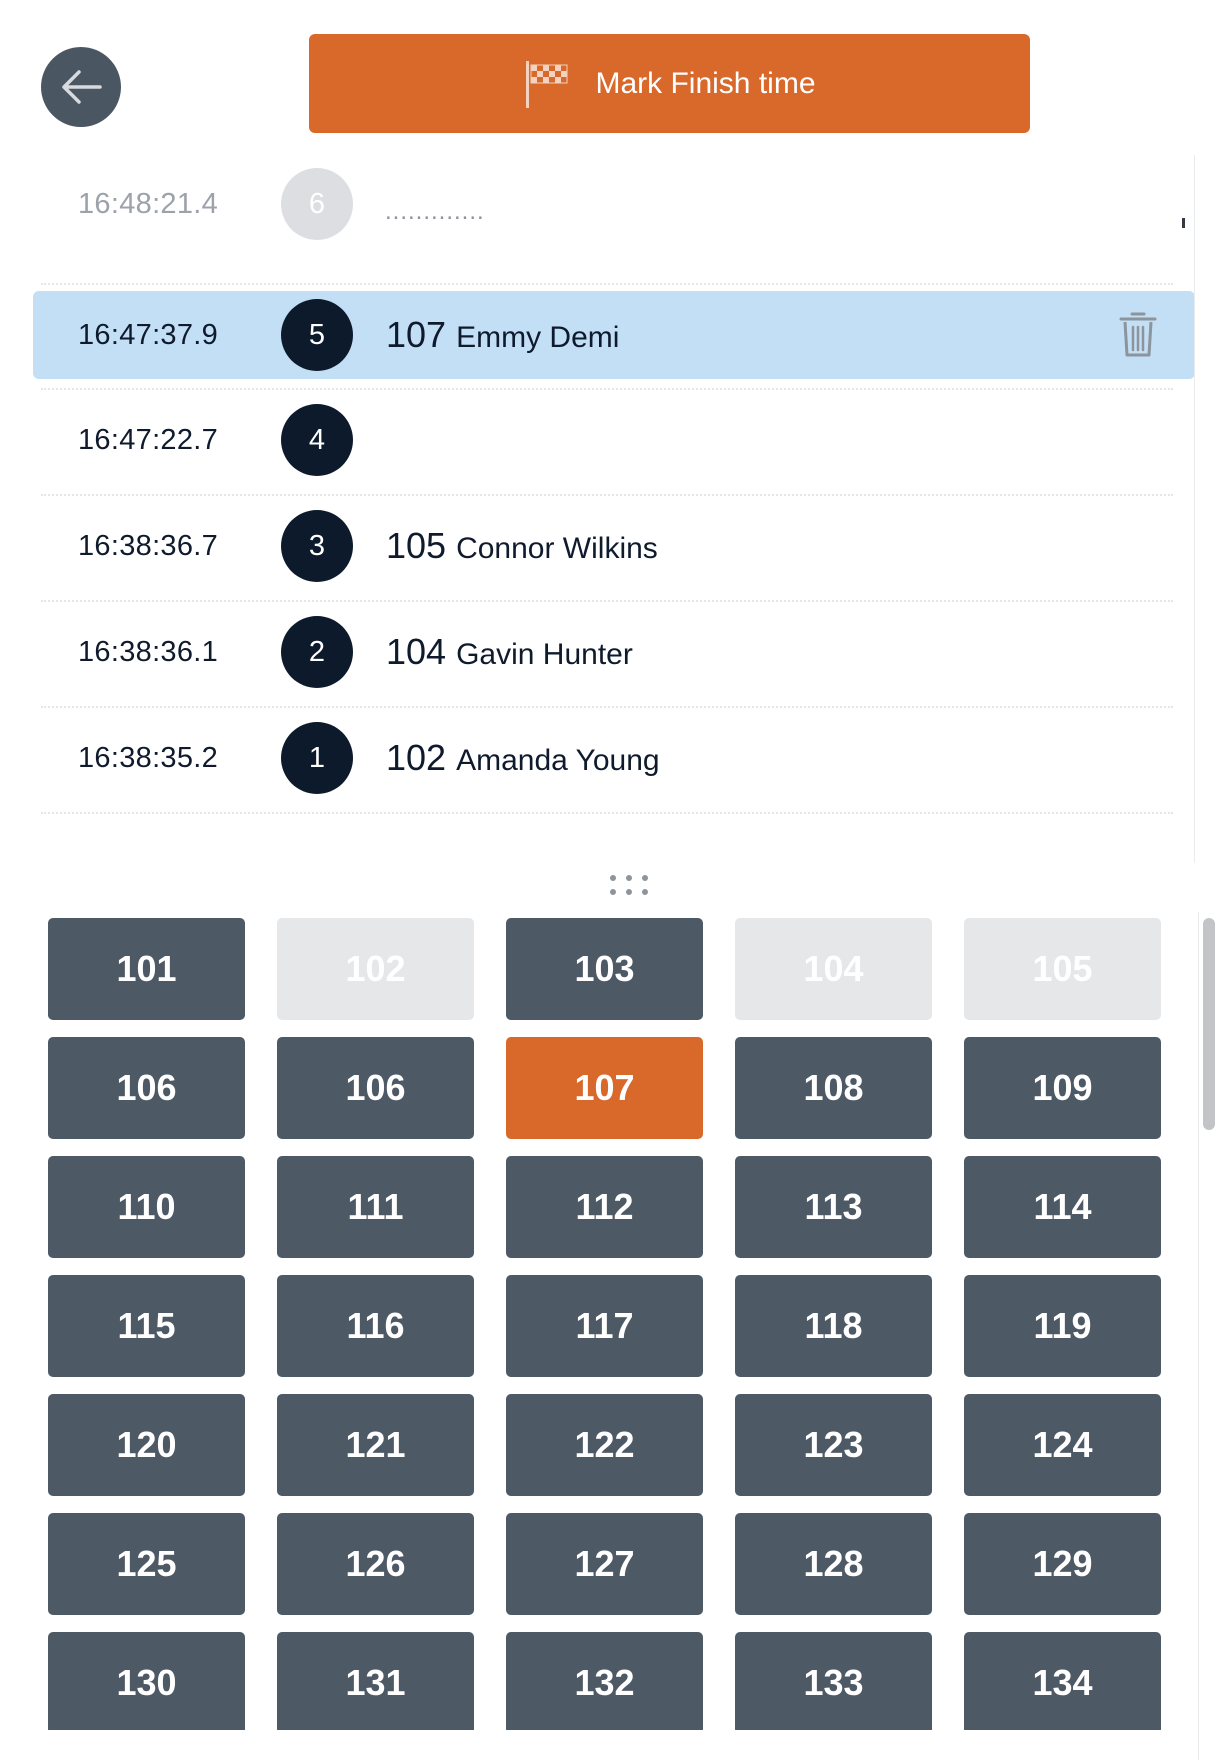 The height and width of the screenshot is (1760, 1226). What do you see at coordinates (544, 654) in the screenshot?
I see `runner-name: Gavin Hunter` at bounding box center [544, 654].